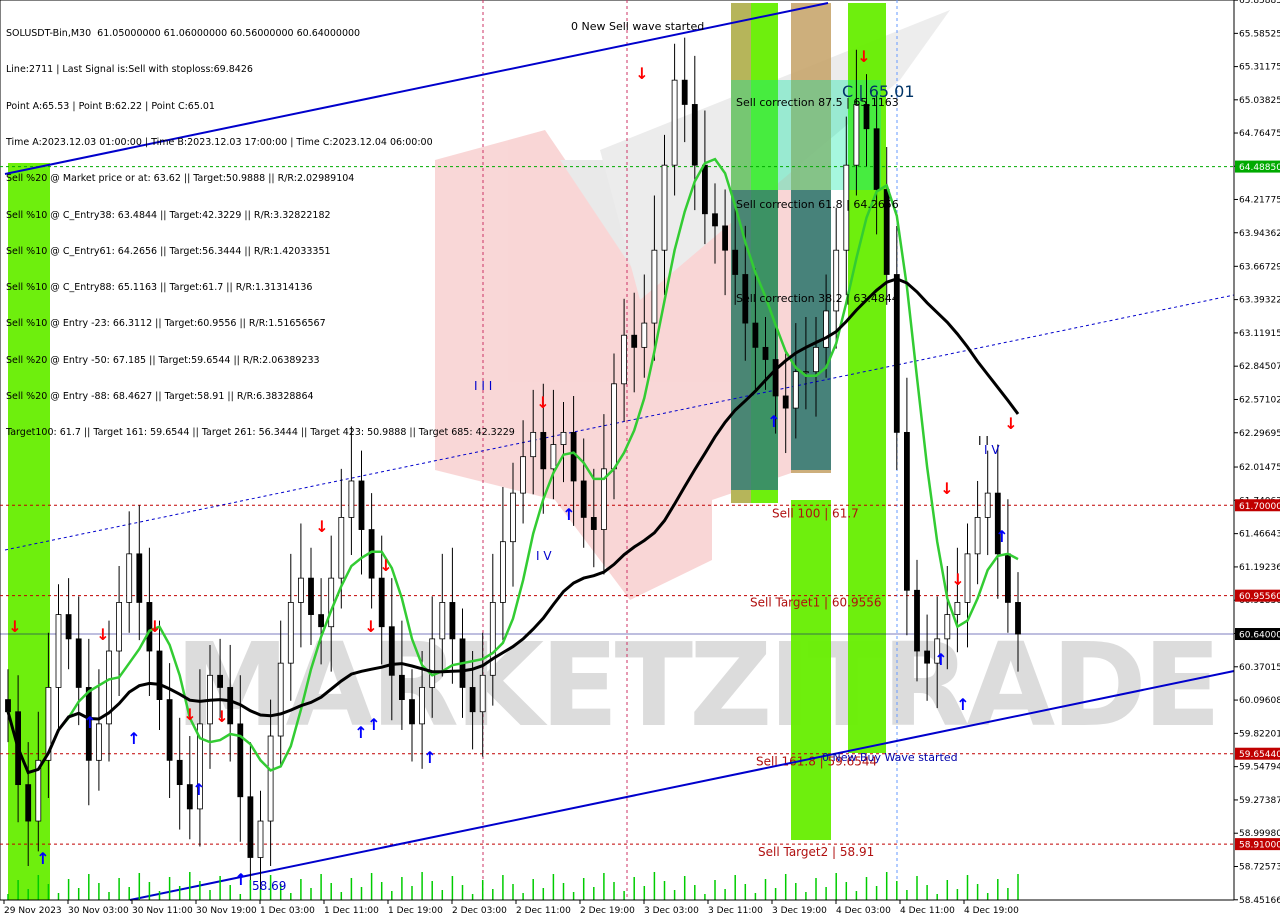 The height and width of the screenshot is (920, 1280). Describe the element at coordinates (1259, 334) in the screenshot. I see `y-tick-label: 63.119150` at that location.